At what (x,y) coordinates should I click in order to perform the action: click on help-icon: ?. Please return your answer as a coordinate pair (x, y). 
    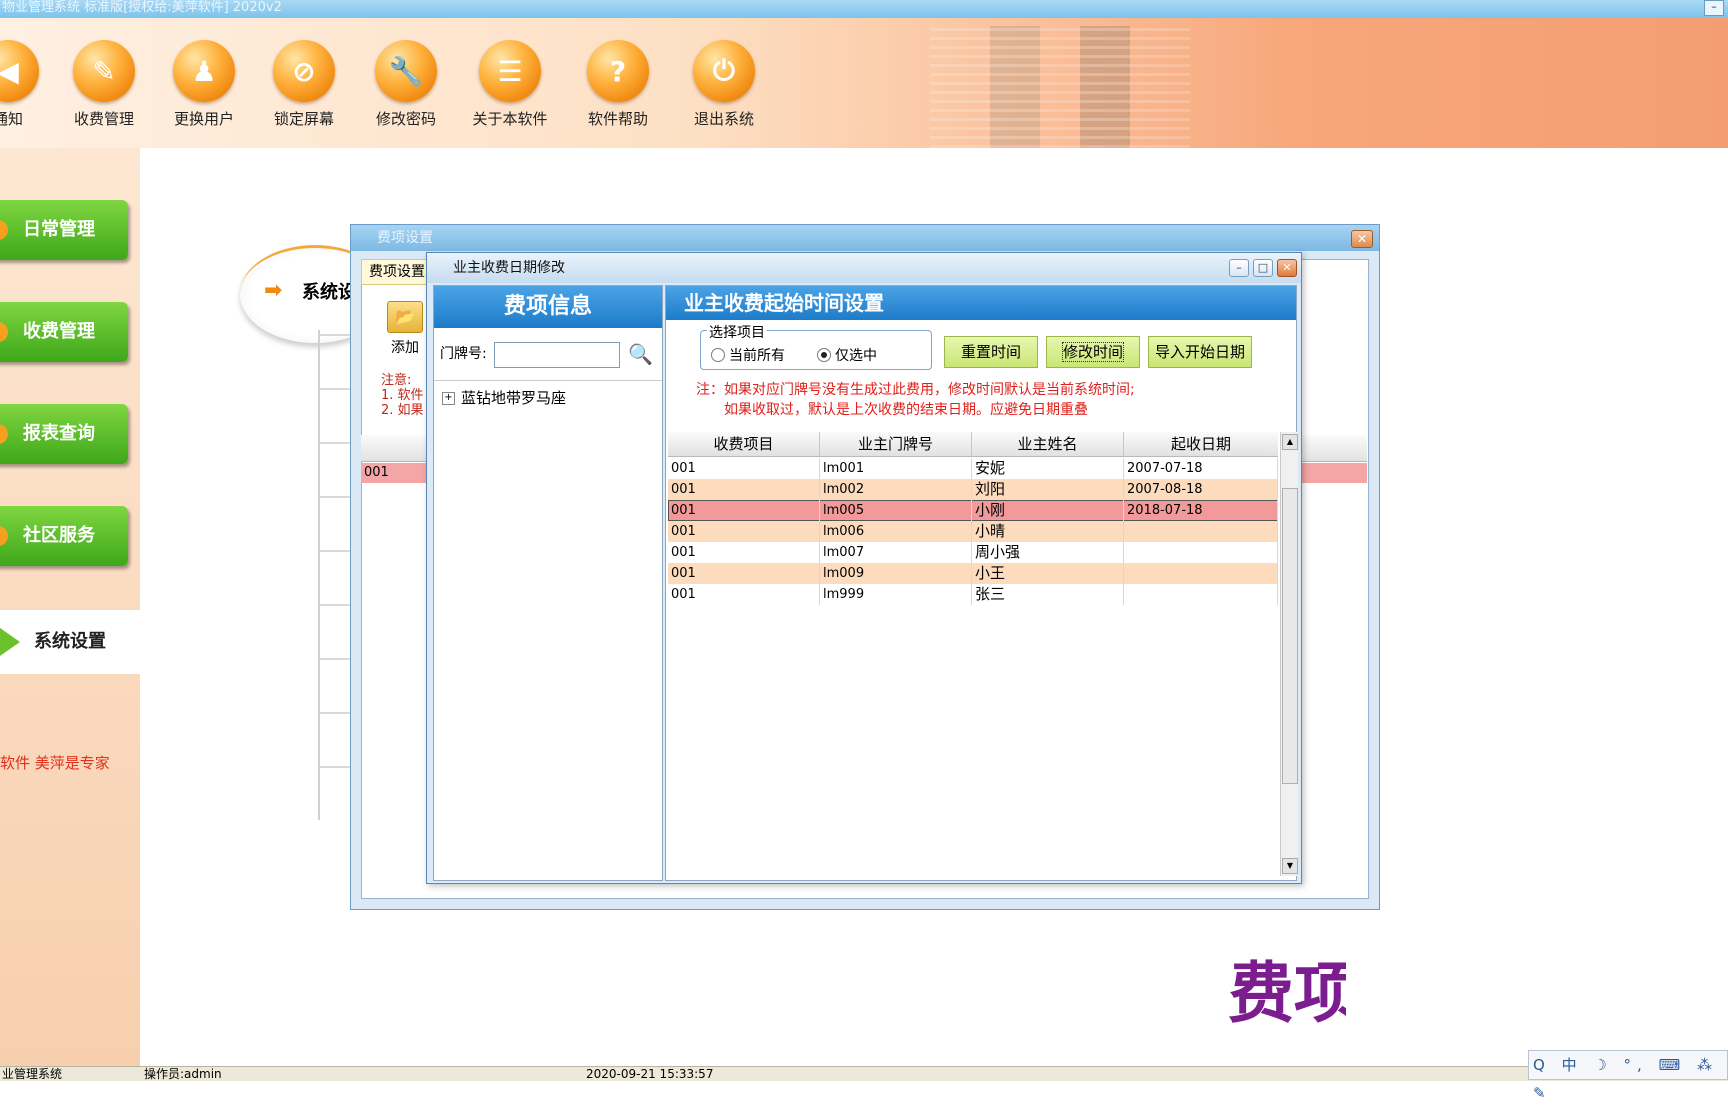
    Looking at the image, I should click on (618, 71).